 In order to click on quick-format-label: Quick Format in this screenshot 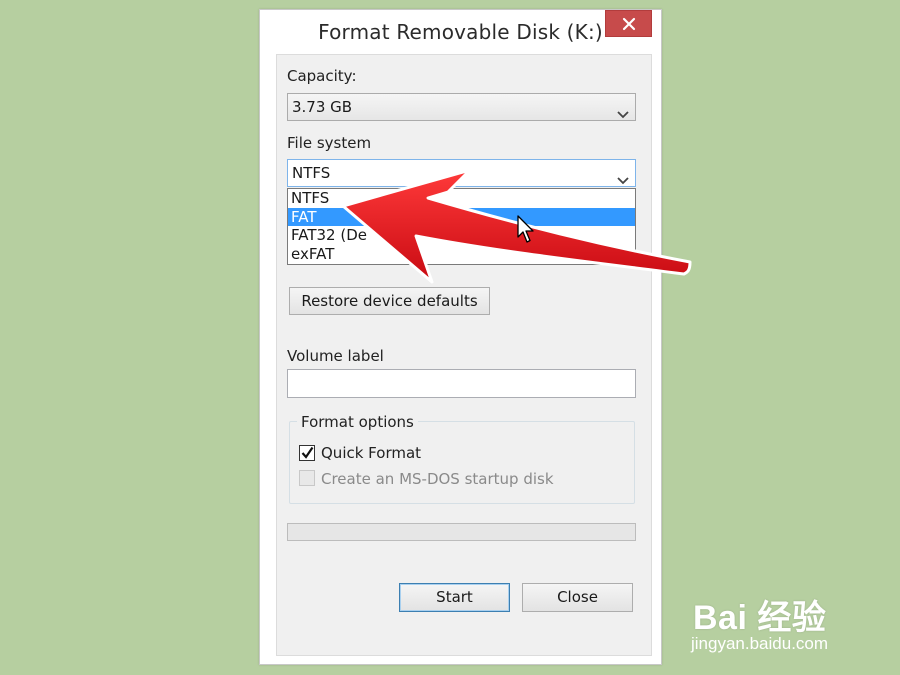, I will do `click(371, 453)`.